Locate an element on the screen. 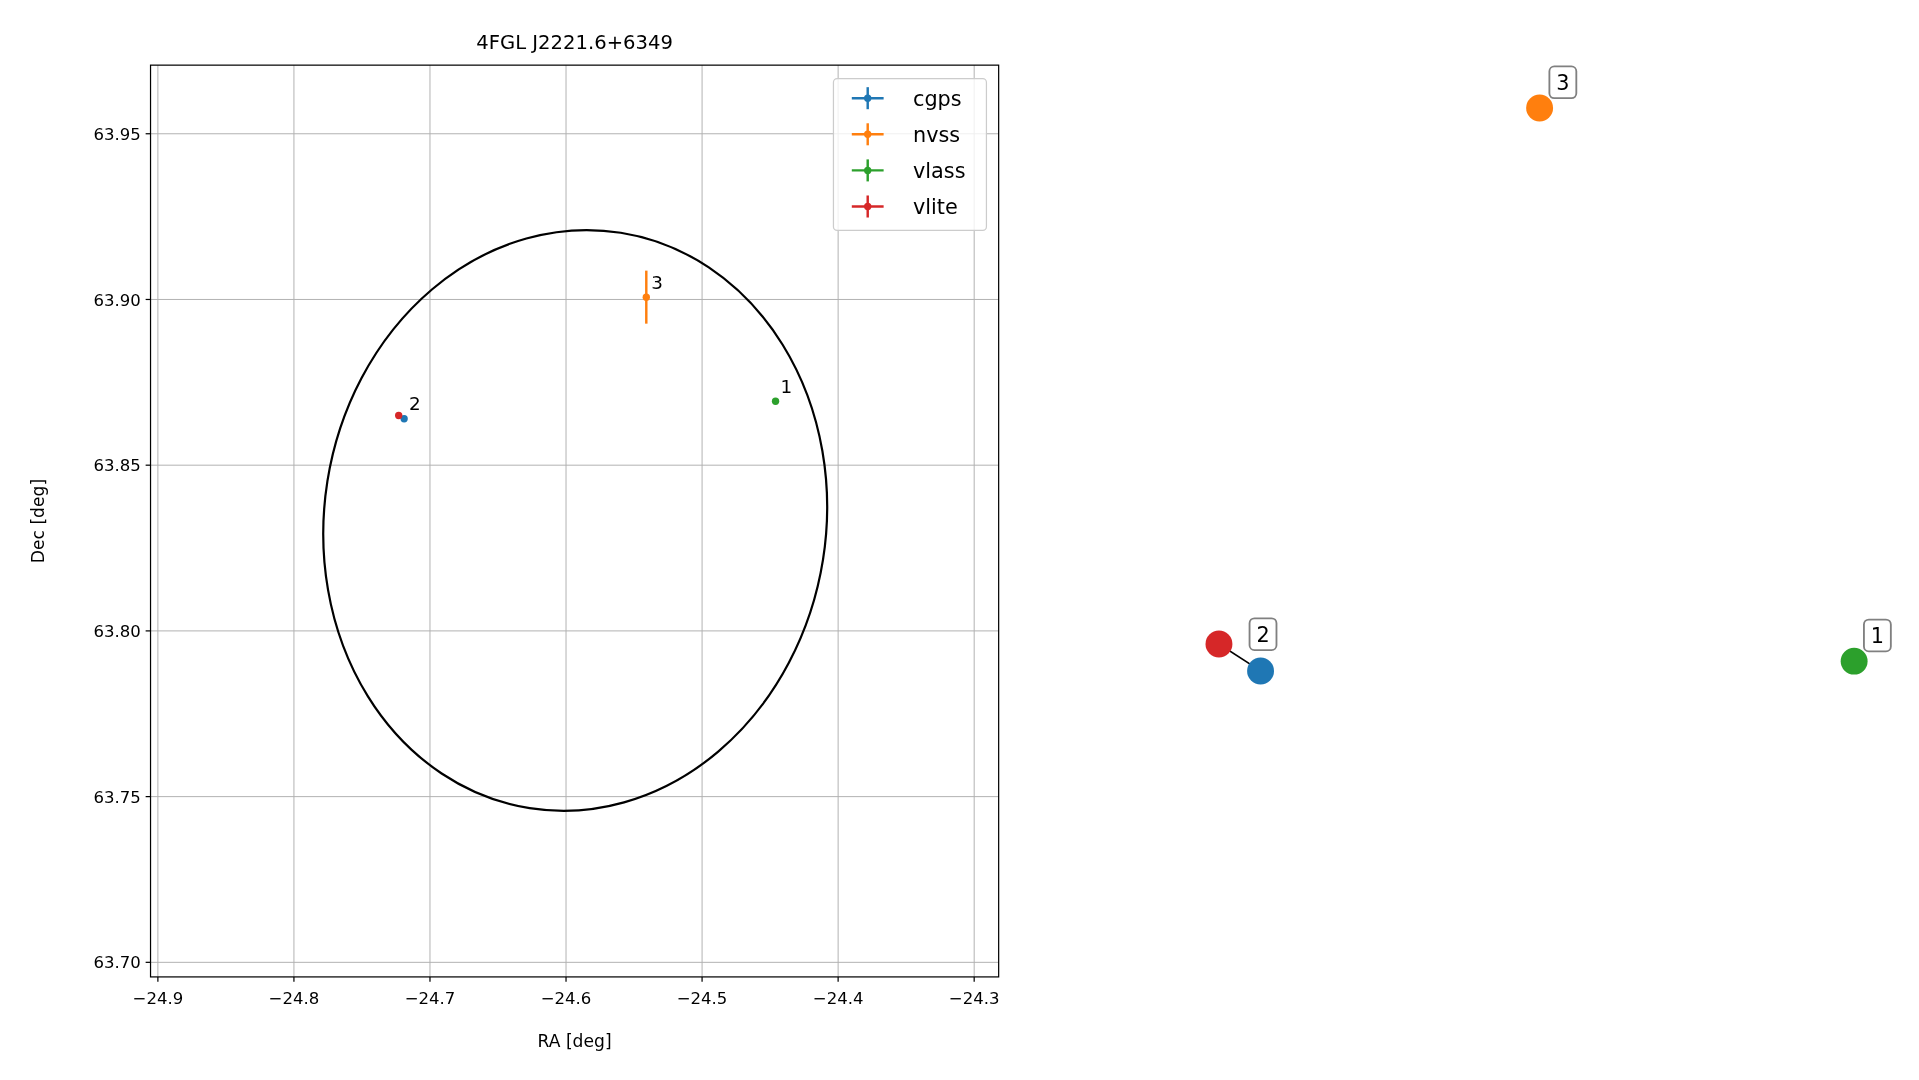  chart-title: 4FGL J2221.6+6349 is located at coordinates (574, 43).